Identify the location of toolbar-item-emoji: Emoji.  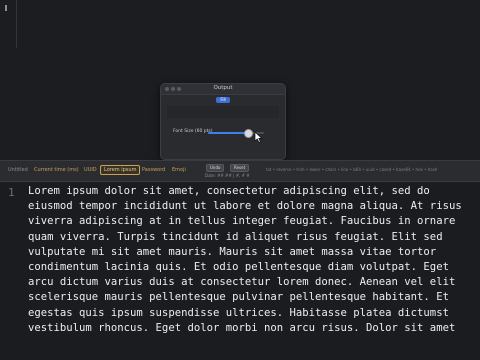
(179, 170).